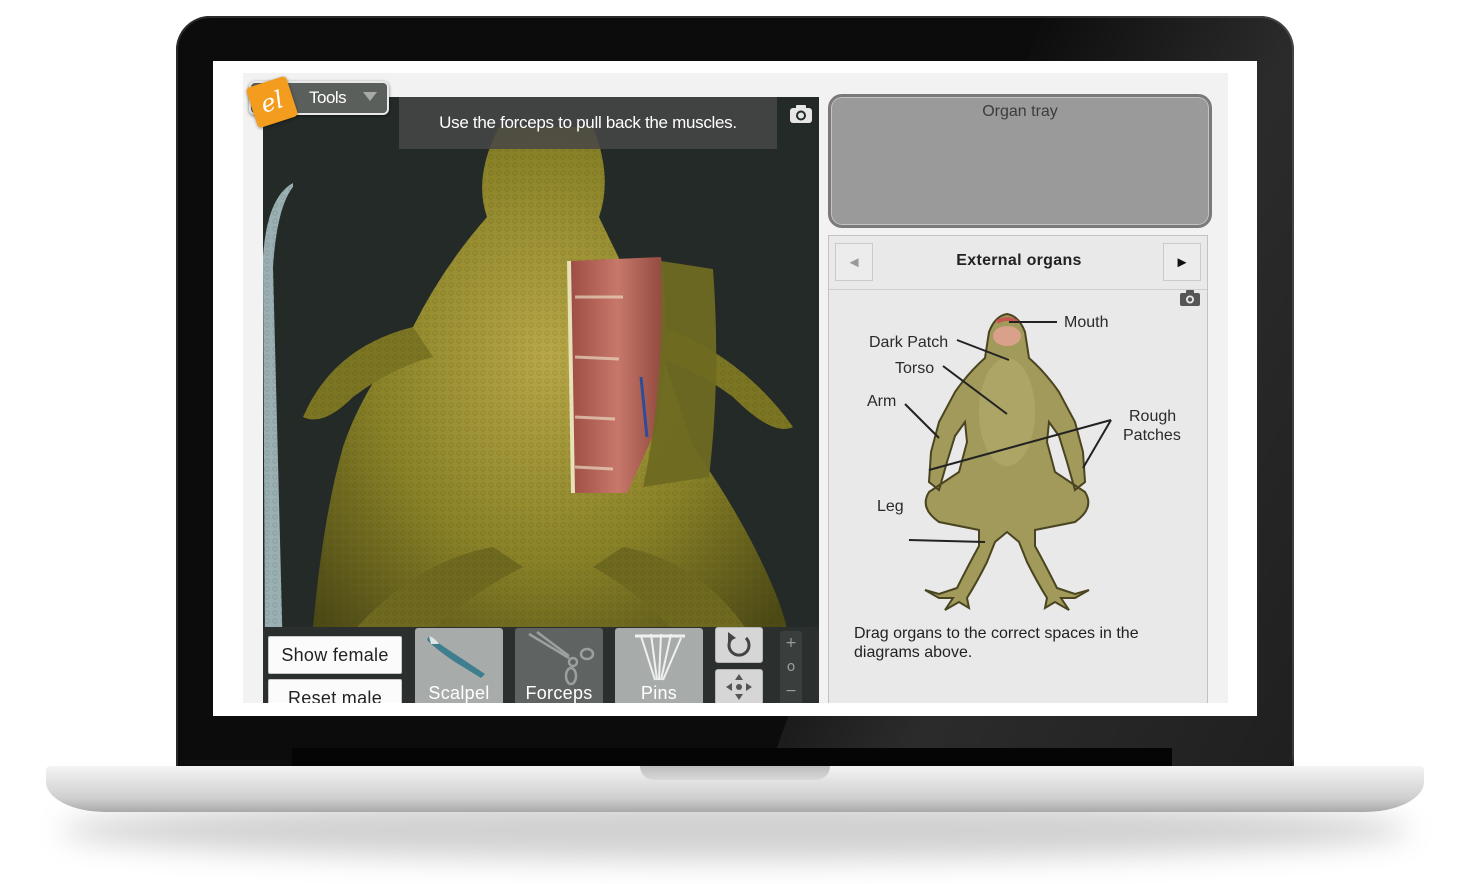 This screenshot has height=884, width=1470. What do you see at coordinates (335, 691) in the screenshot?
I see `reset-male-button: Reset male` at bounding box center [335, 691].